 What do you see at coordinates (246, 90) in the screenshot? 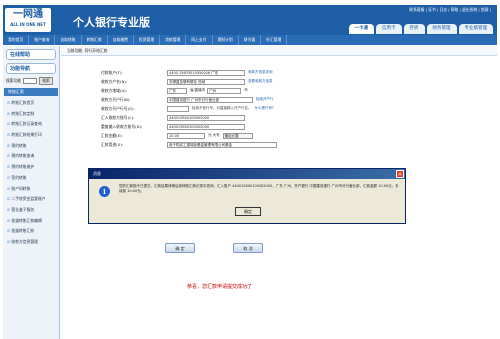
I see `city-suffix: 市` at bounding box center [246, 90].